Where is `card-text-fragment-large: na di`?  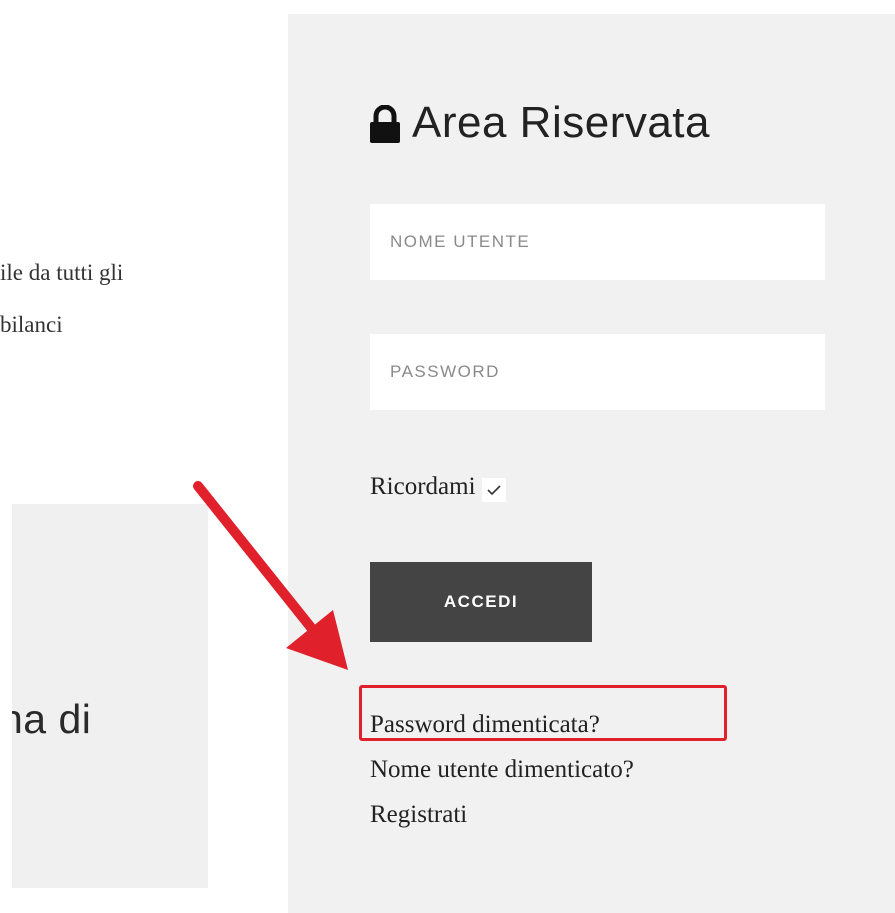 card-text-fragment-large: na di is located at coordinates (52, 719).